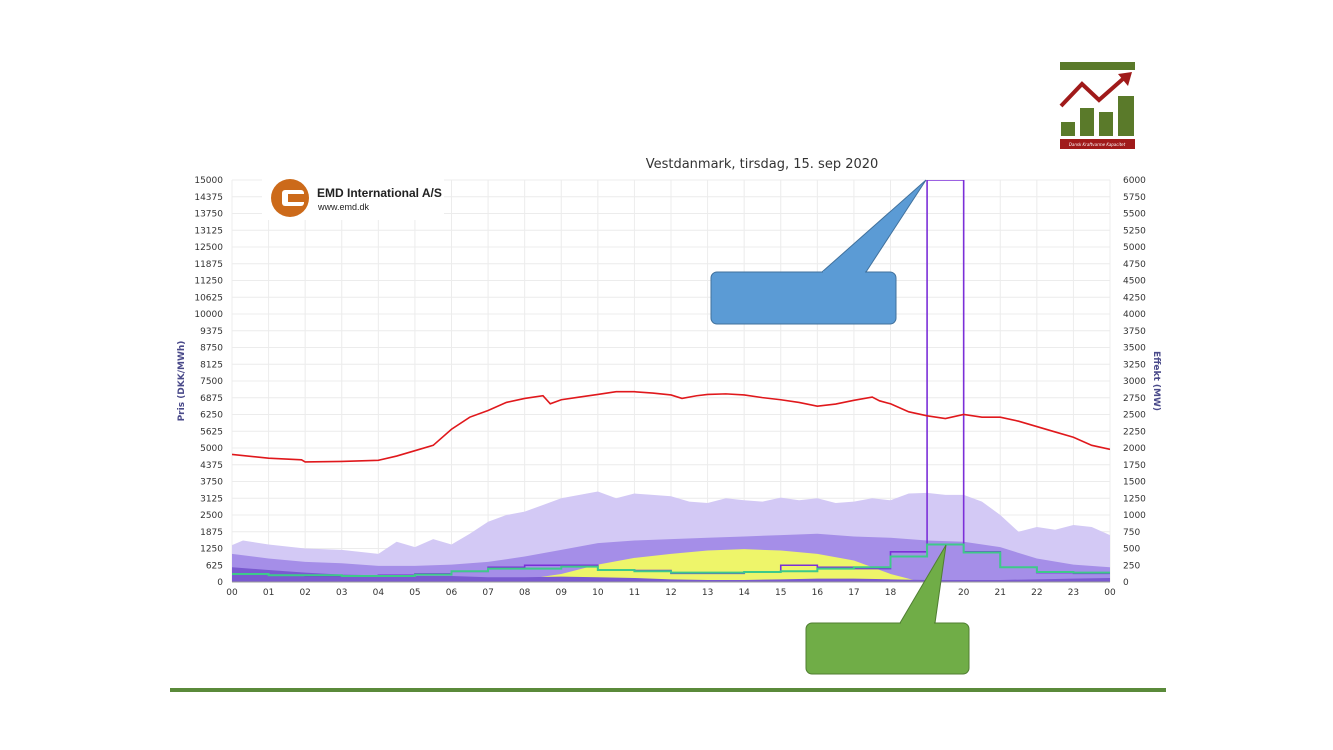 The height and width of the screenshot is (750, 1333). I want to click on blue-callout-box, so click(803, 298).